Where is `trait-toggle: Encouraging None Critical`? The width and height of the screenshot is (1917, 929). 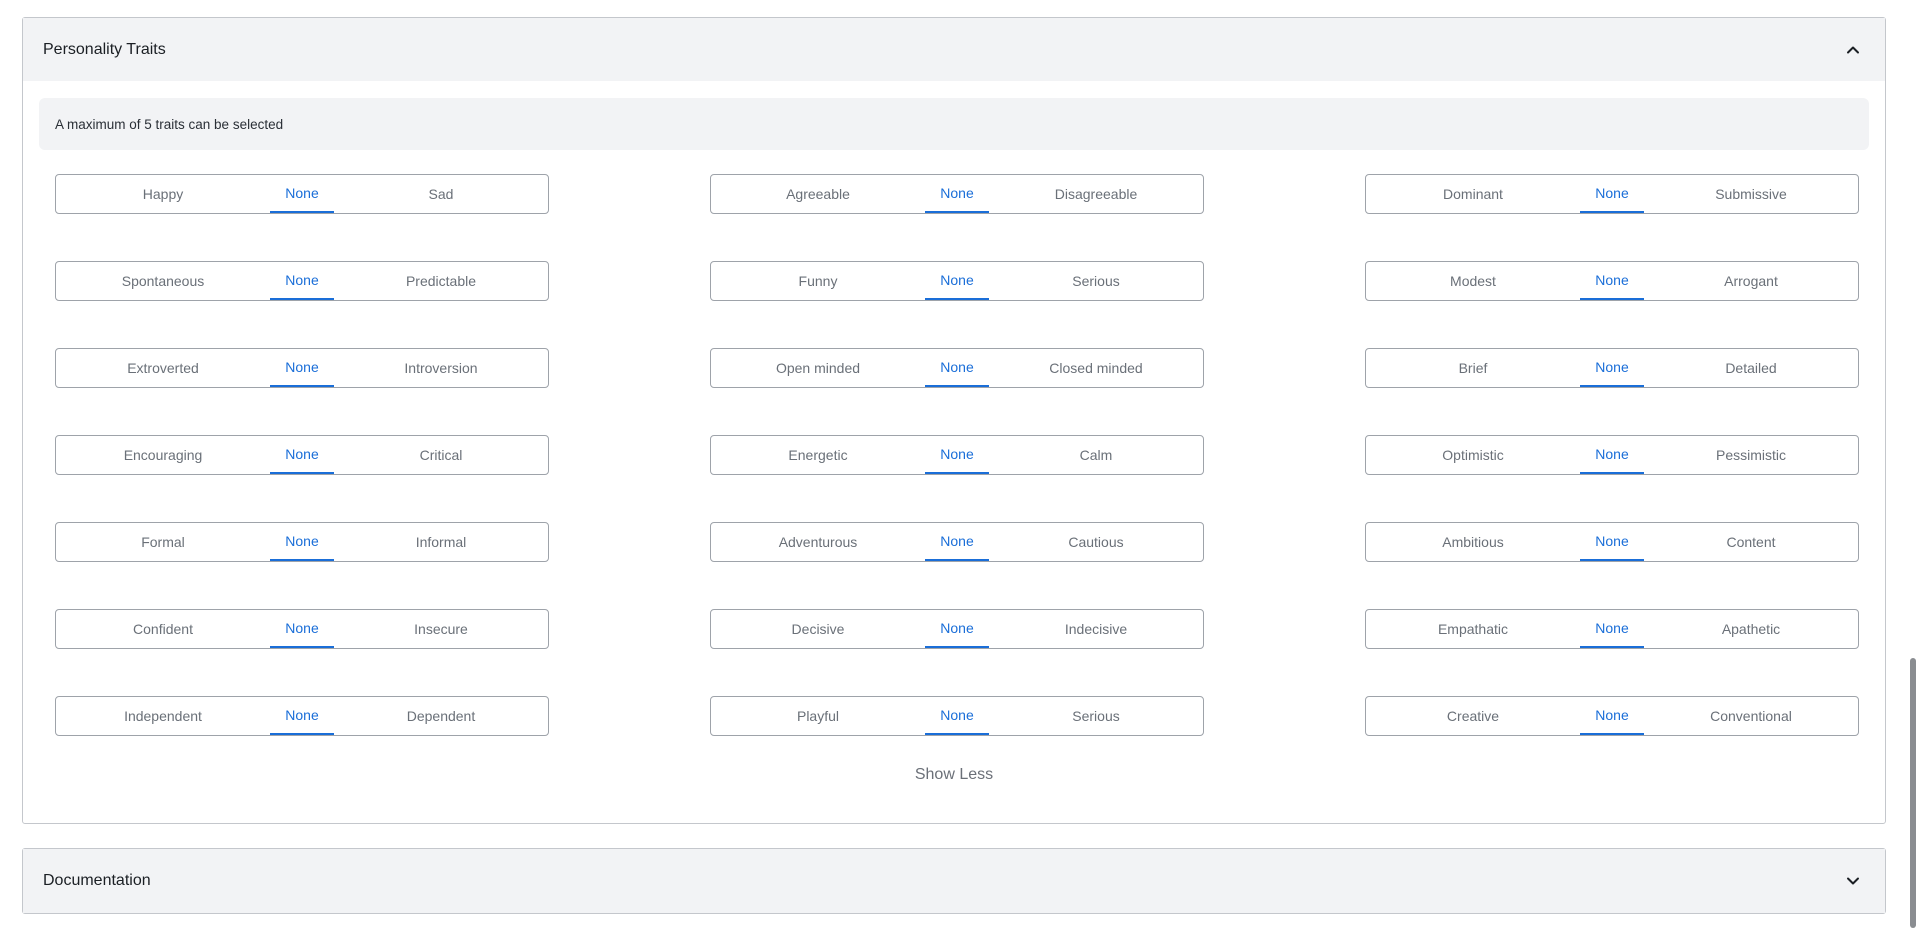 trait-toggle: Encouraging None Critical is located at coordinates (302, 455).